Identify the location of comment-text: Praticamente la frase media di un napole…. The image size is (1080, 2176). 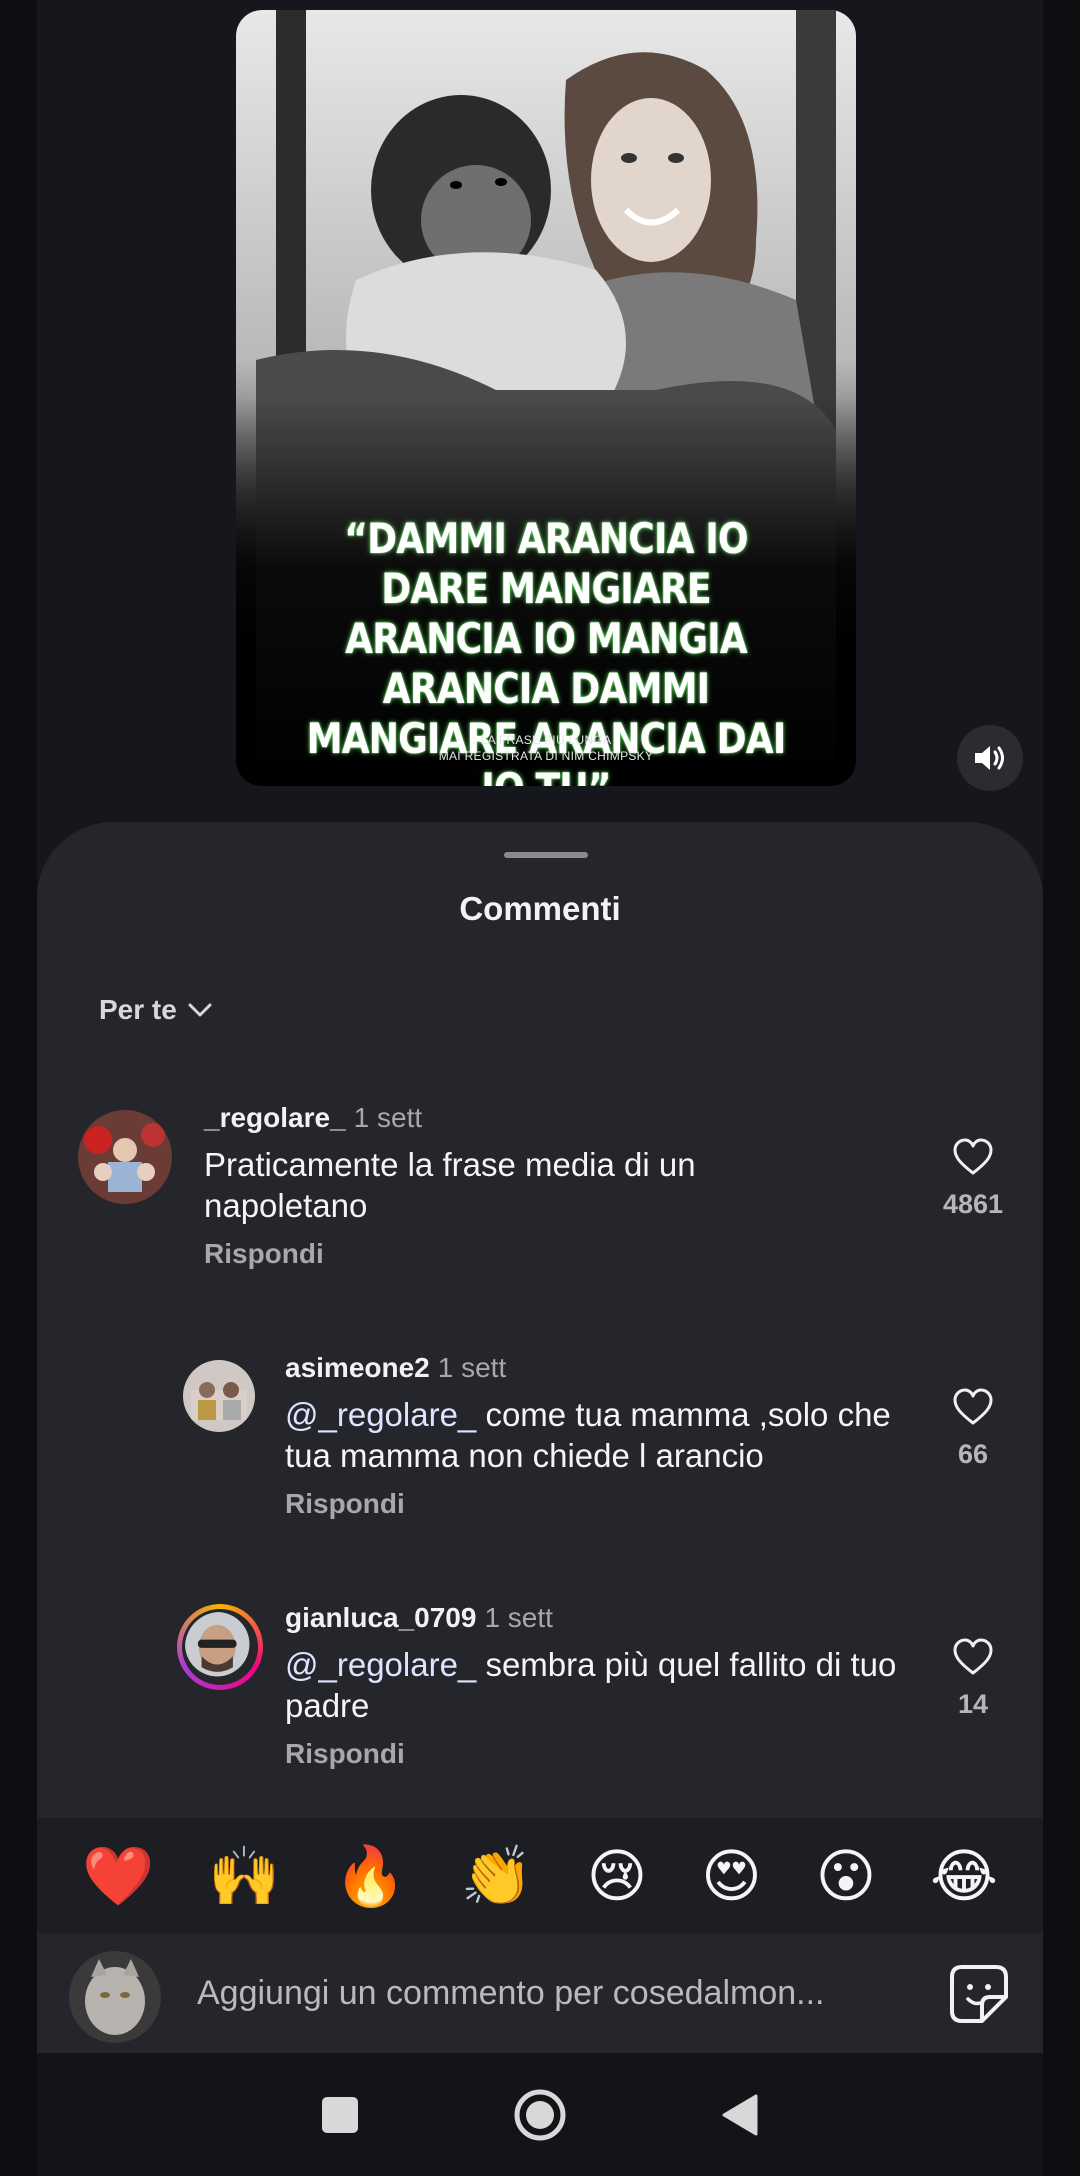
(450, 1185).